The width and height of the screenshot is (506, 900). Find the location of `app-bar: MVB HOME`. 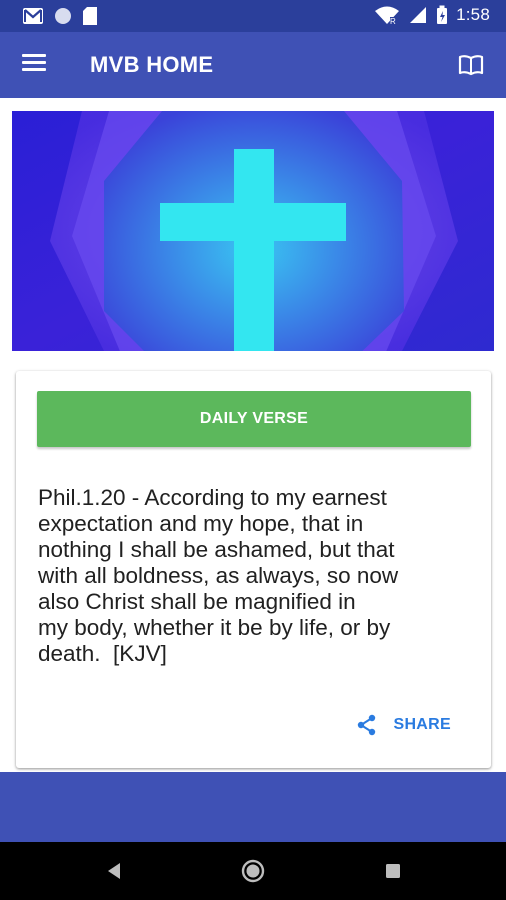

app-bar: MVB HOME is located at coordinates (253, 65).